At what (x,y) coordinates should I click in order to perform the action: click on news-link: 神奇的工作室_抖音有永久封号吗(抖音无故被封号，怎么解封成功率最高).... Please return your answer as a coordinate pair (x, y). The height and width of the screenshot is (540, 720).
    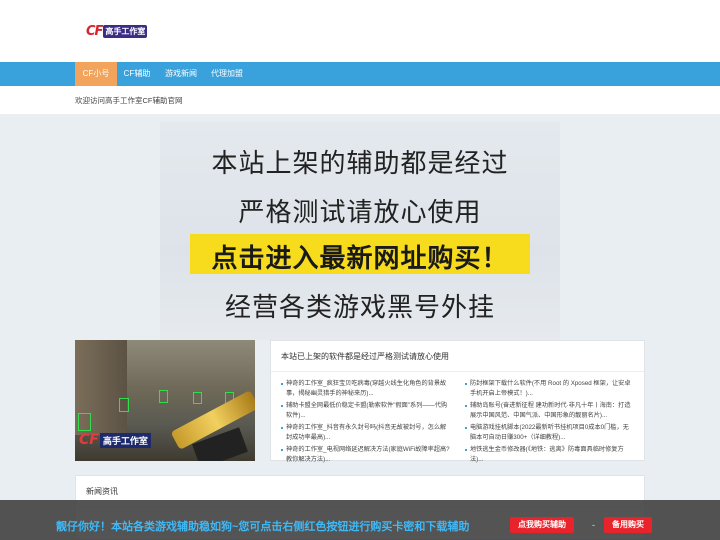
    Looking at the image, I should click on (366, 433).